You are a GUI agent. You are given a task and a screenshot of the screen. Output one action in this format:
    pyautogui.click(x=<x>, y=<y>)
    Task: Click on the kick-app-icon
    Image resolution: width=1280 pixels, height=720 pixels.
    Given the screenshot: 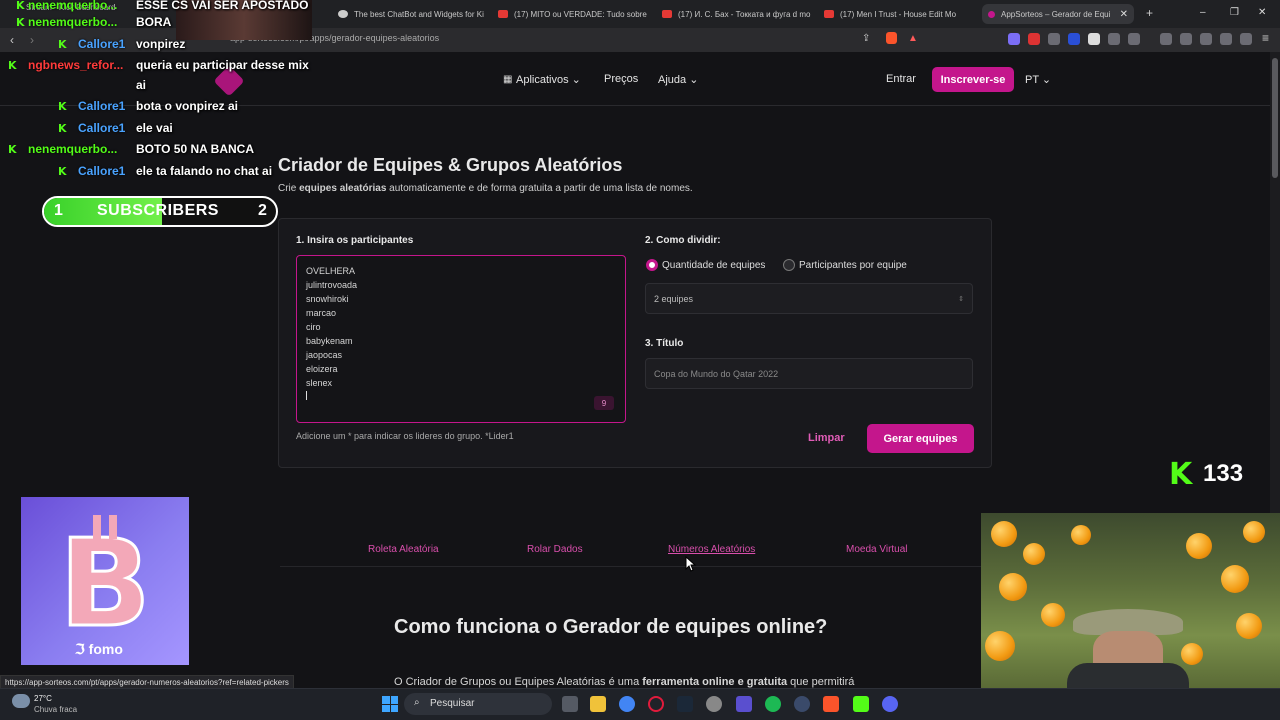 What is the action you would take?
    pyautogui.click(x=861, y=704)
    